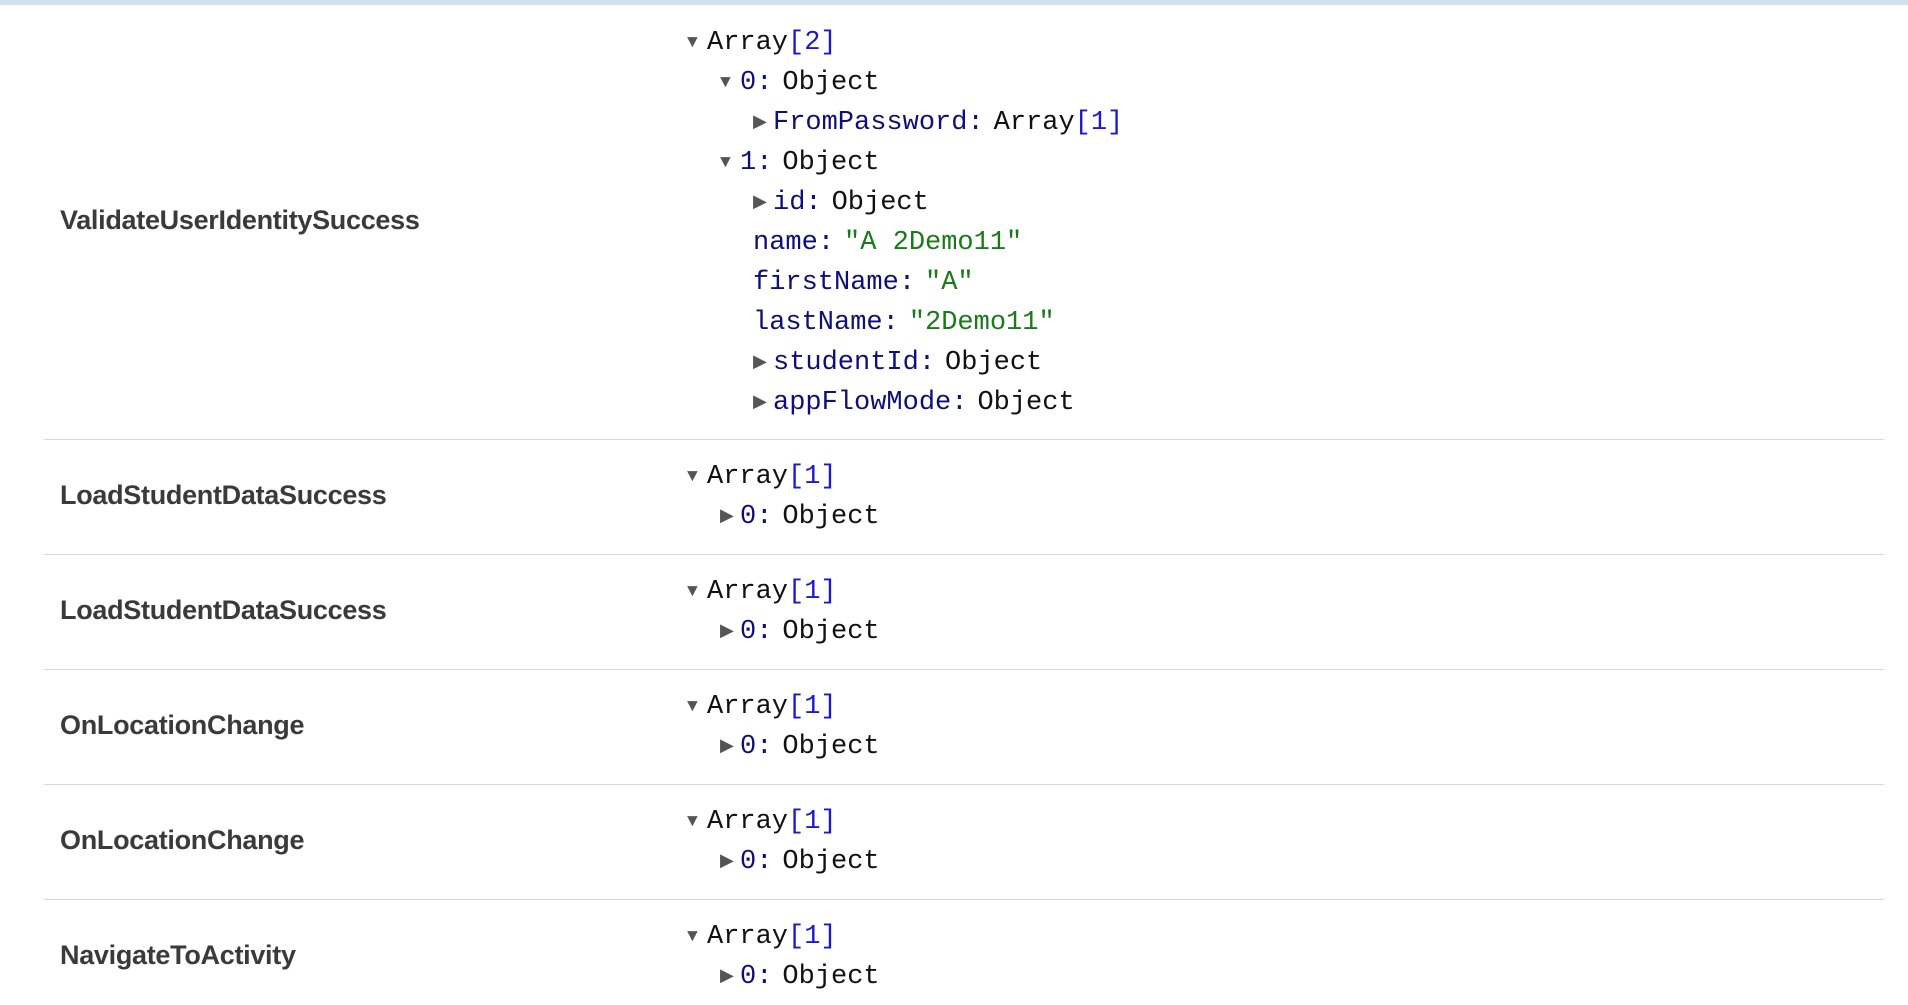  I want to click on tree-node: ▶ id: Object, so click(905, 203).